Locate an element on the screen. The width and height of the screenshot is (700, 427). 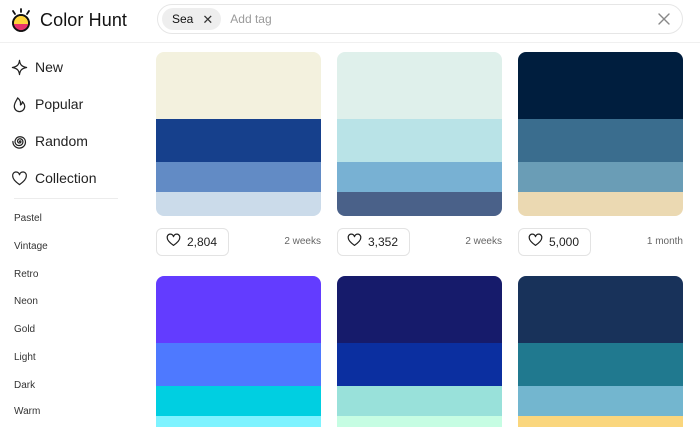
sidebar-item-new: New is located at coordinates (36, 67).